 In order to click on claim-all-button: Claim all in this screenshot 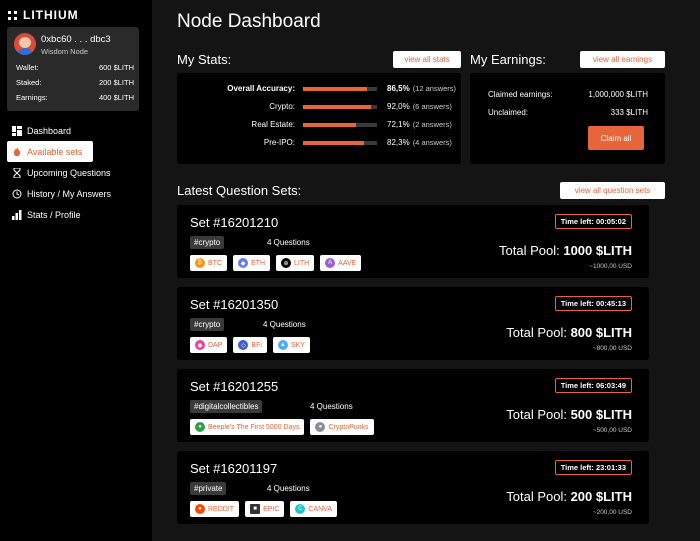, I will do `click(616, 138)`.